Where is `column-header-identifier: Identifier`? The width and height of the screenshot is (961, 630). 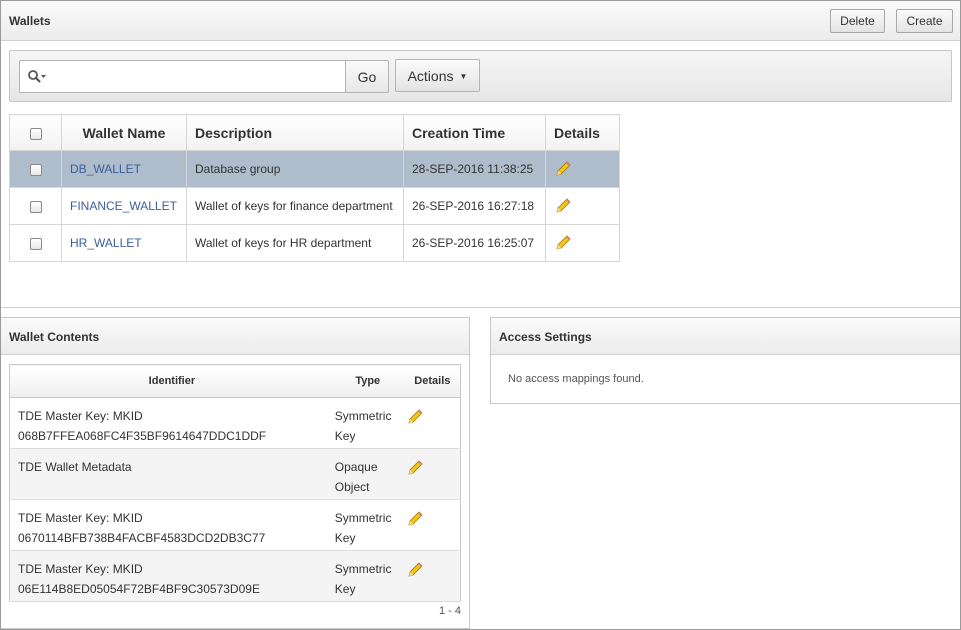
column-header-identifier: Identifier is located at coordinates (168, 381).